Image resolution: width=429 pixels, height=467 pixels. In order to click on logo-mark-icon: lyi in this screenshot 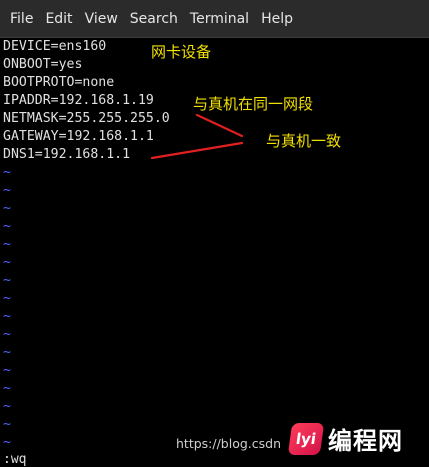, I will do `click(306, 438)`.